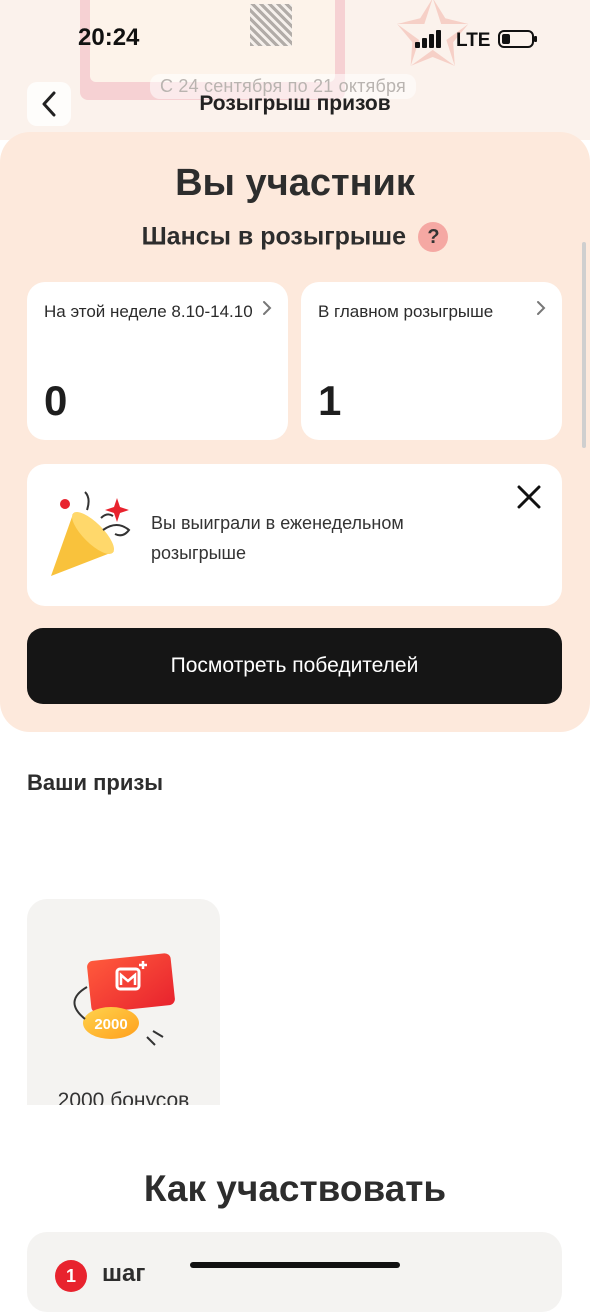  I want to click on hero-banner: ✩ С 24 сентября по 21 октября, so click(295, 70).